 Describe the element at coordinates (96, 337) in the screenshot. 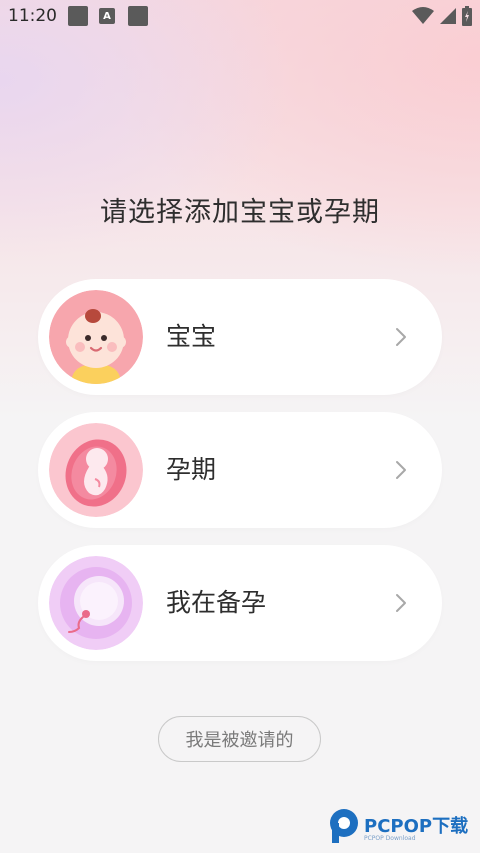

I see `baby-face-icon` at that location.